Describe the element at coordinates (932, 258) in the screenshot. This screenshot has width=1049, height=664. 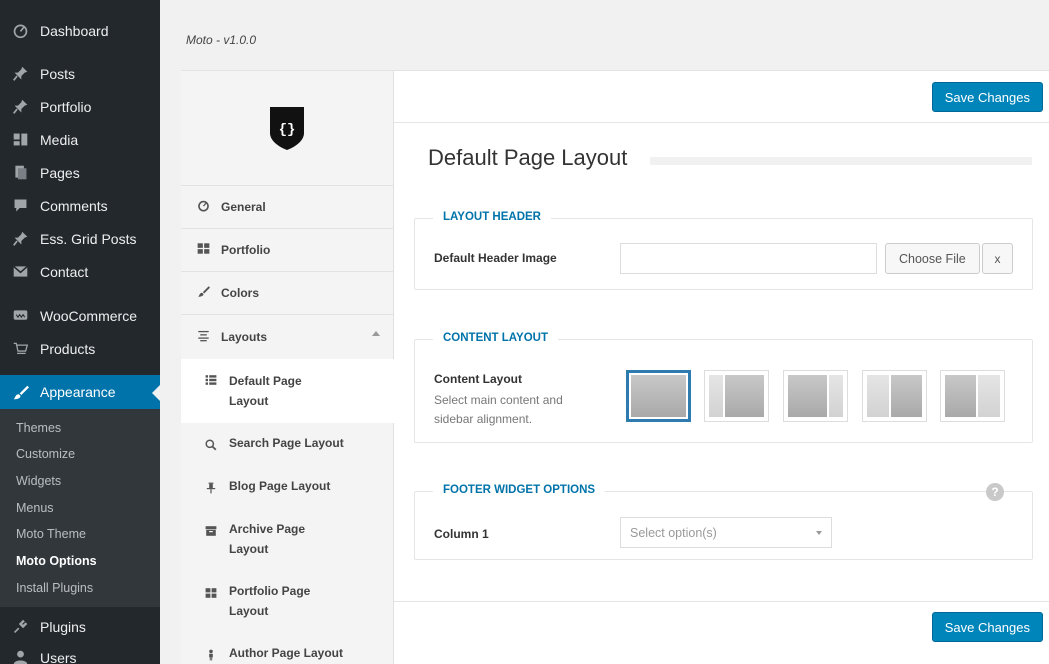
I see `choose-file-button: Choose File` at that location.